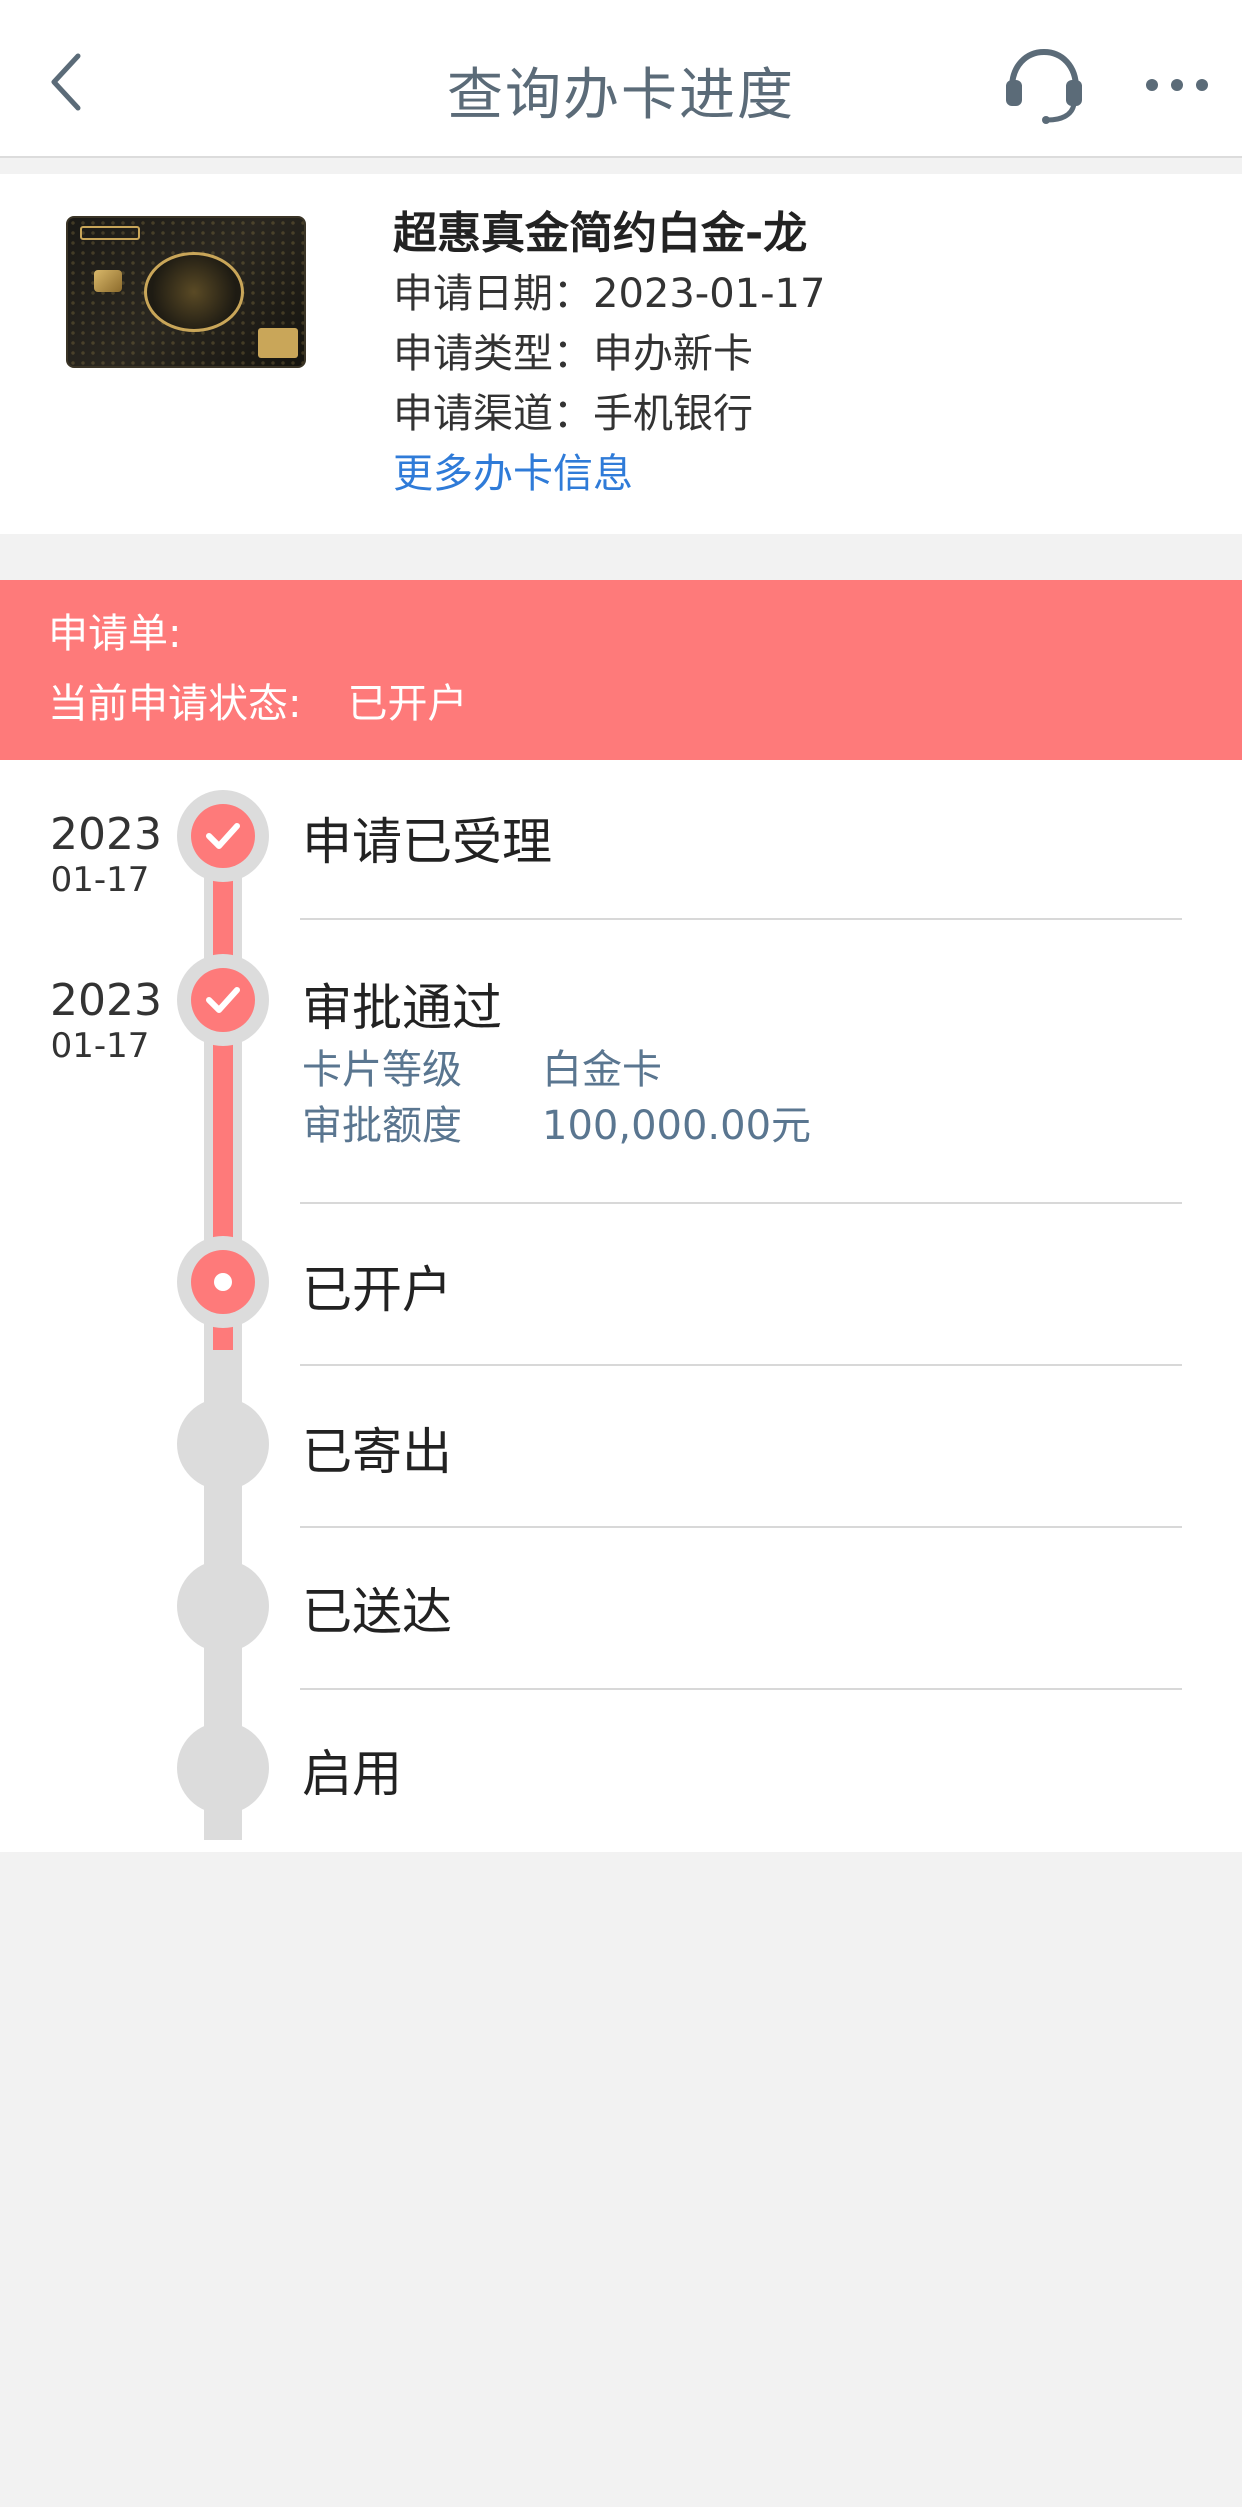  Describe the element at coordinates (377, 1290) in the screenshot. I see `step-title: 已开户` at that location.